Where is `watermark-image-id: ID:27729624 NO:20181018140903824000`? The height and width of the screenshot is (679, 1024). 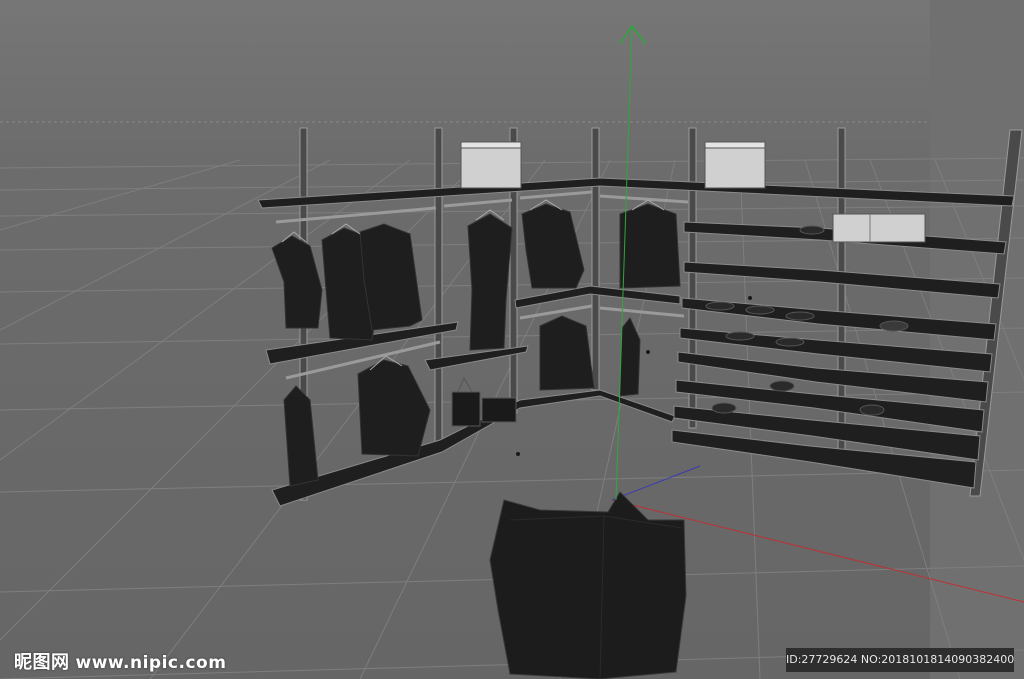
watermark-image-id: ID:27729624 NO:20181018140903824000 is located at coordinates (900, 660).